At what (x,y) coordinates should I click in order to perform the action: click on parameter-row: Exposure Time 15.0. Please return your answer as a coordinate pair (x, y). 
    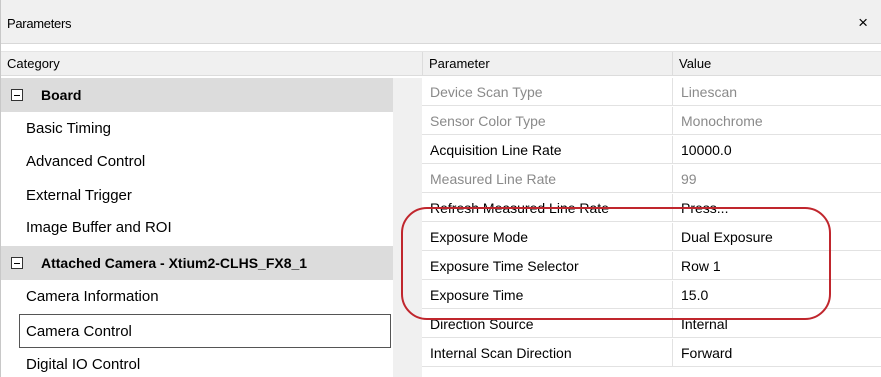
    Looking at the image, I should click on (651, 295).